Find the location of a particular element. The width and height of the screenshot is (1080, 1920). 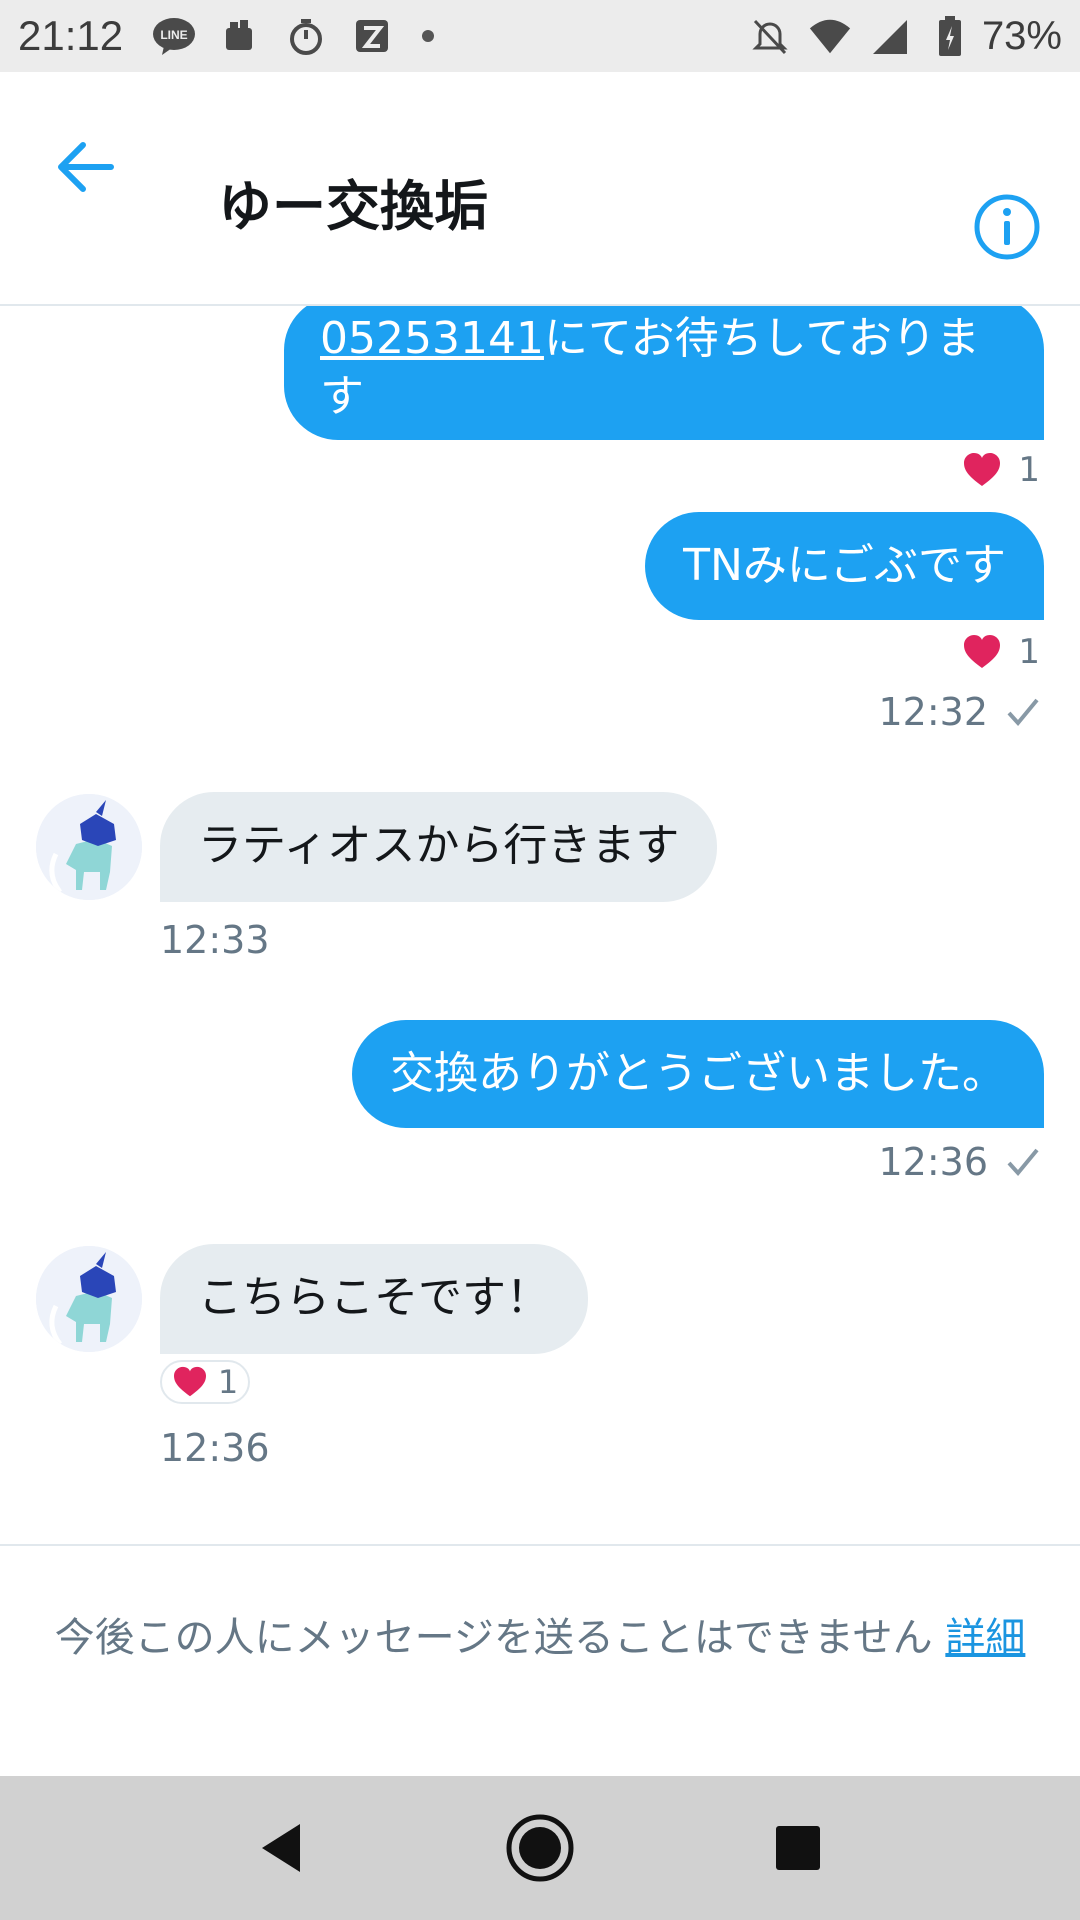

message-timestamp: 12:33 is located at coordinates (215, 940).